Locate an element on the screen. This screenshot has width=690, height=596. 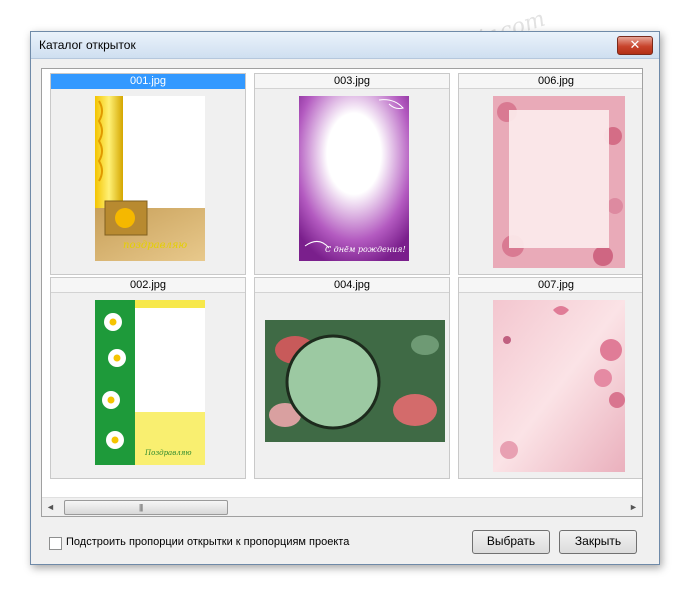
window-title: Каталог открыток is located at coordinates (87, 45).